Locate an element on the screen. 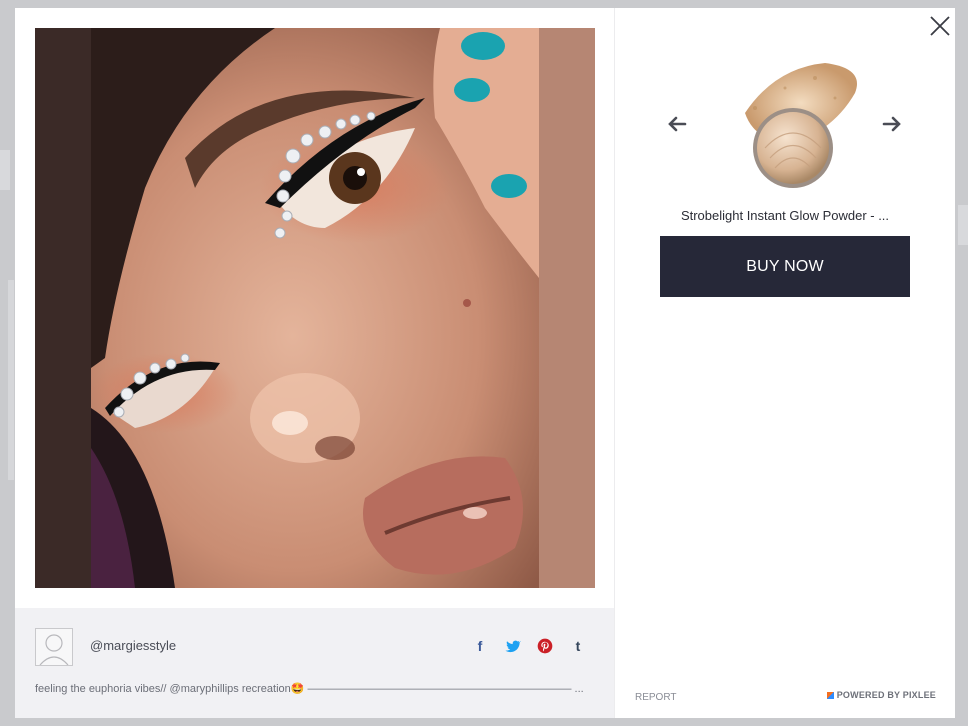  powered-by-label: POWERED BY PIXLEE is located at coordinates (886, 695).